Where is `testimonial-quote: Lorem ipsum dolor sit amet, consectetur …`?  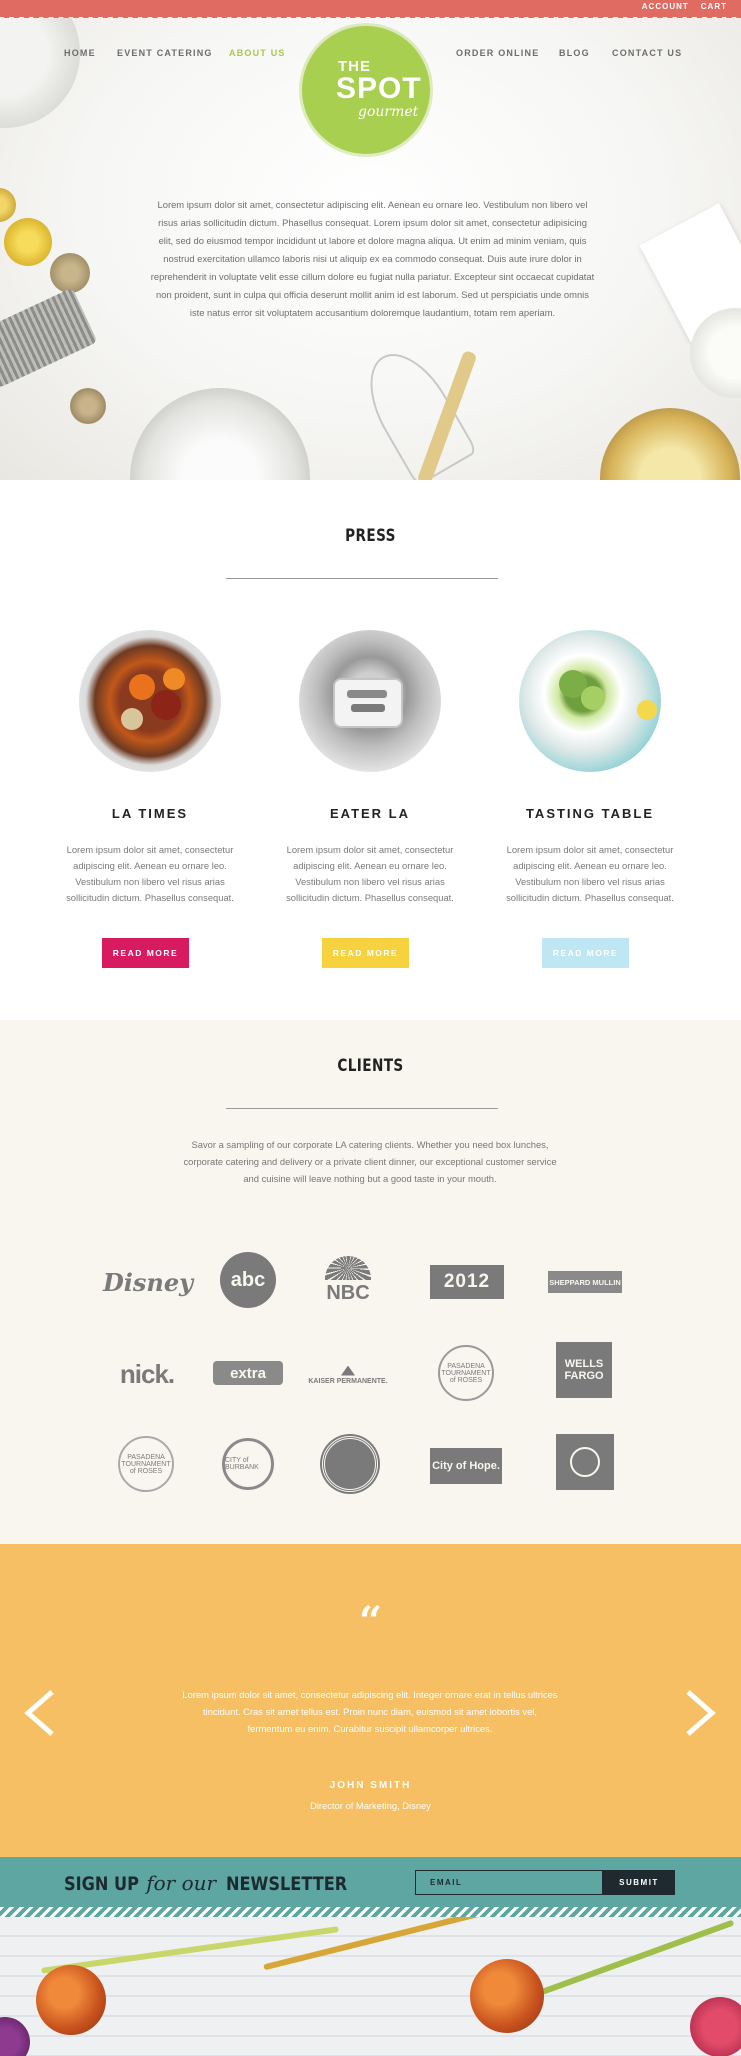
testimonial-quote: Lorem ipsum dolor sit amet, consectetur … is located at coordinates (370, 1711).